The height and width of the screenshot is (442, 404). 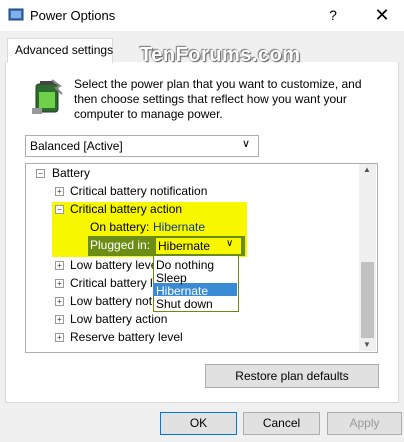 I want to click on dropdown-option: Sleep, so click(x=171, y=278).